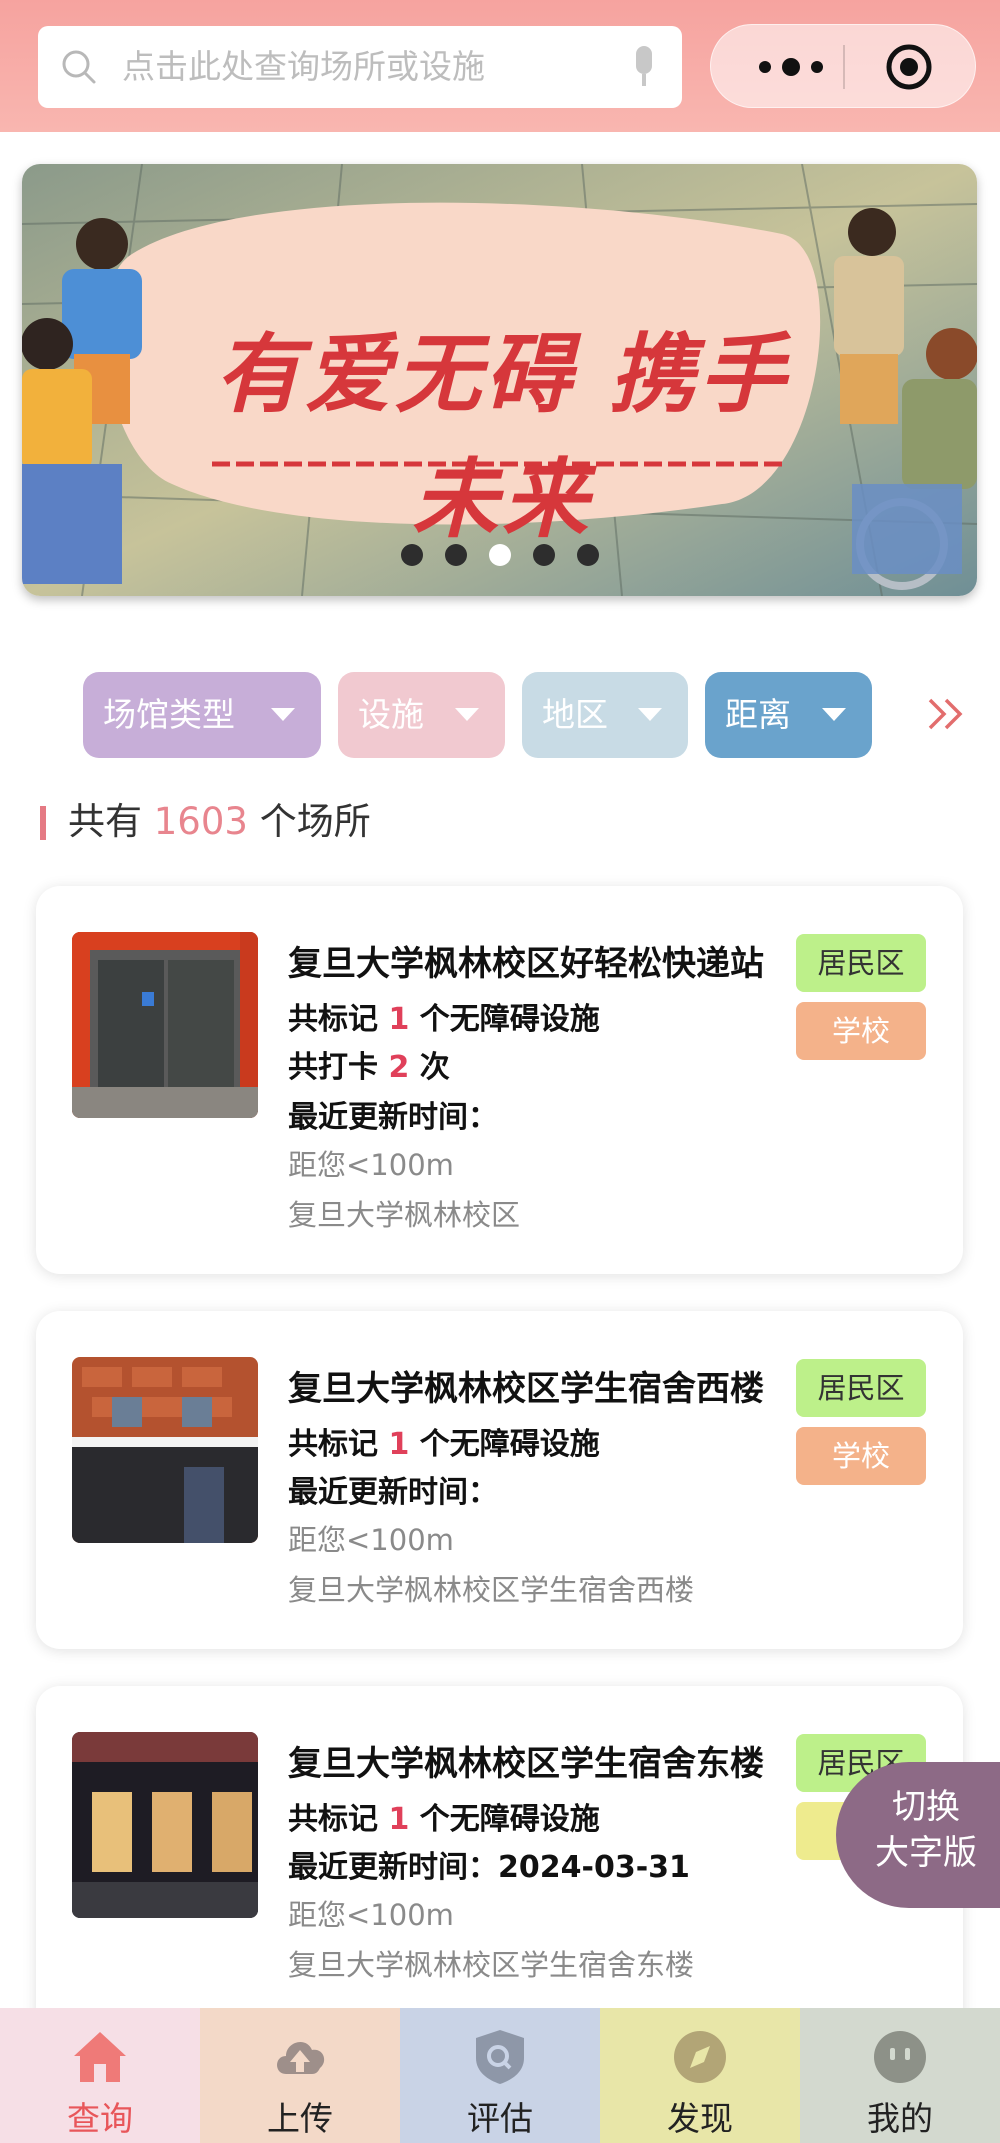  I want to click on carousel-dot-active, so click(499, 555).